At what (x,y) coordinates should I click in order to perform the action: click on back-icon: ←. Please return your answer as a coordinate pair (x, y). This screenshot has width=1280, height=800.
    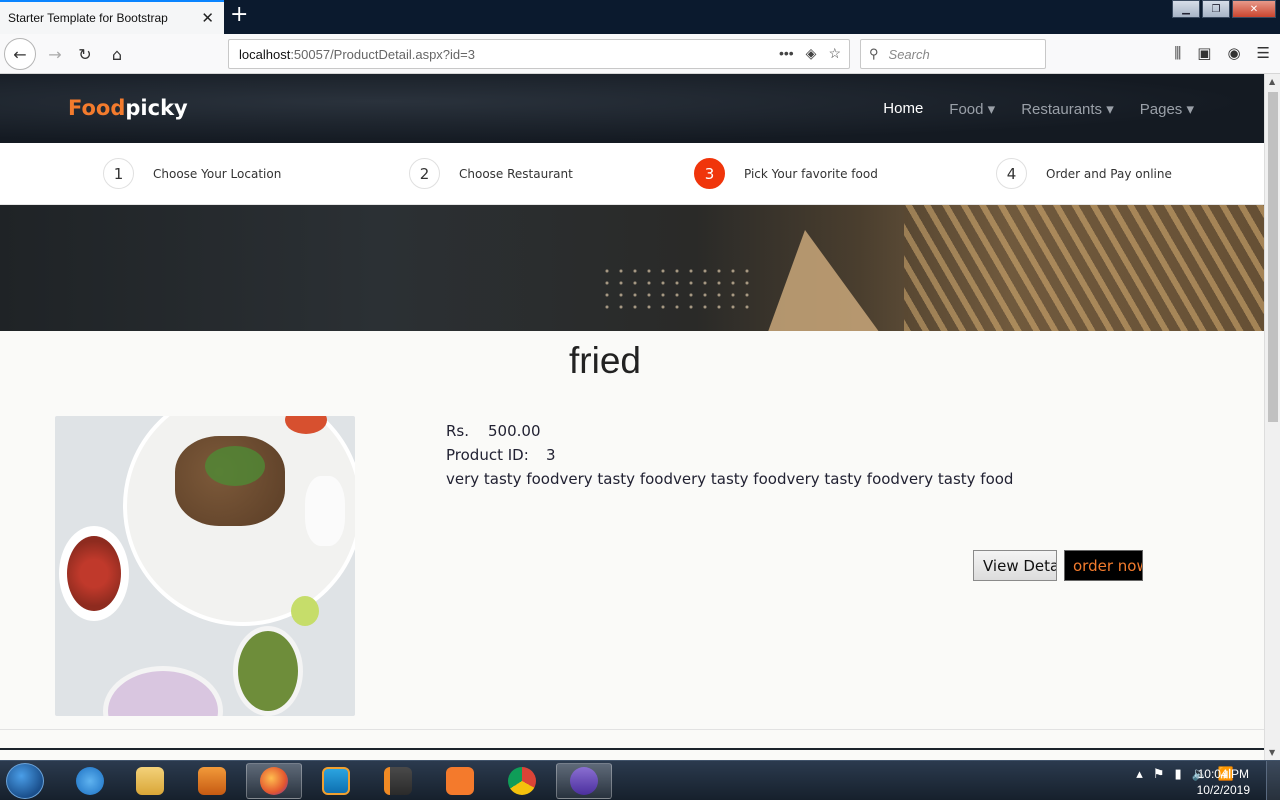
    Looking at the image, I should click on (20, 54).